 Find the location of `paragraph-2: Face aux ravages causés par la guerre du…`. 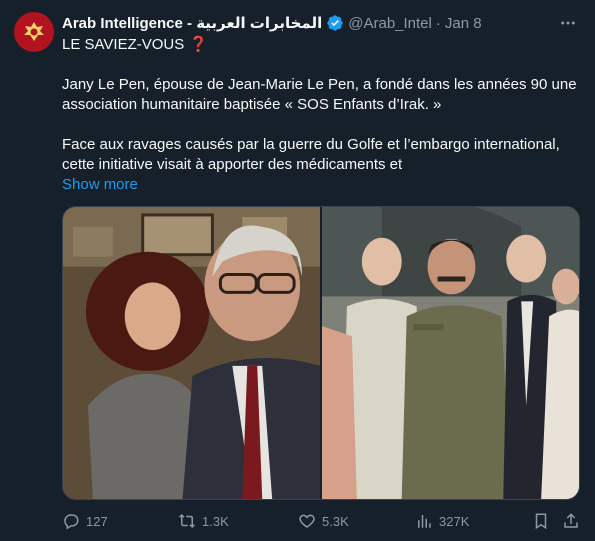

paragraph-2: Face aux ravages causés par la guerre du… is located at coordinates (311, 154).